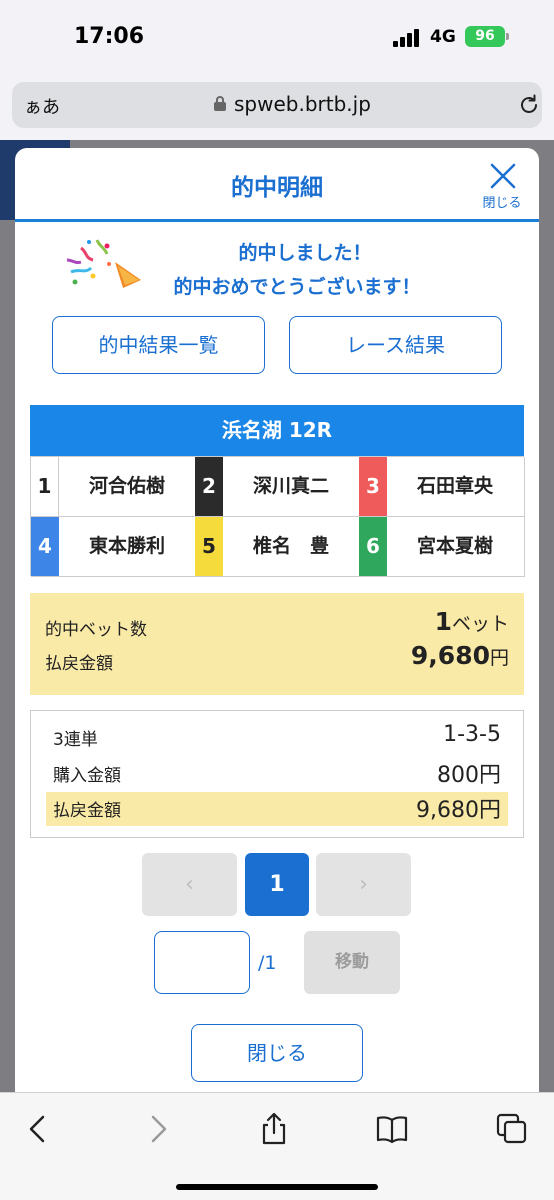 The width and height of the screenshot is (554, 1200). I want to click on racer-cell: 1 河合佑樹, so click(113, 487).